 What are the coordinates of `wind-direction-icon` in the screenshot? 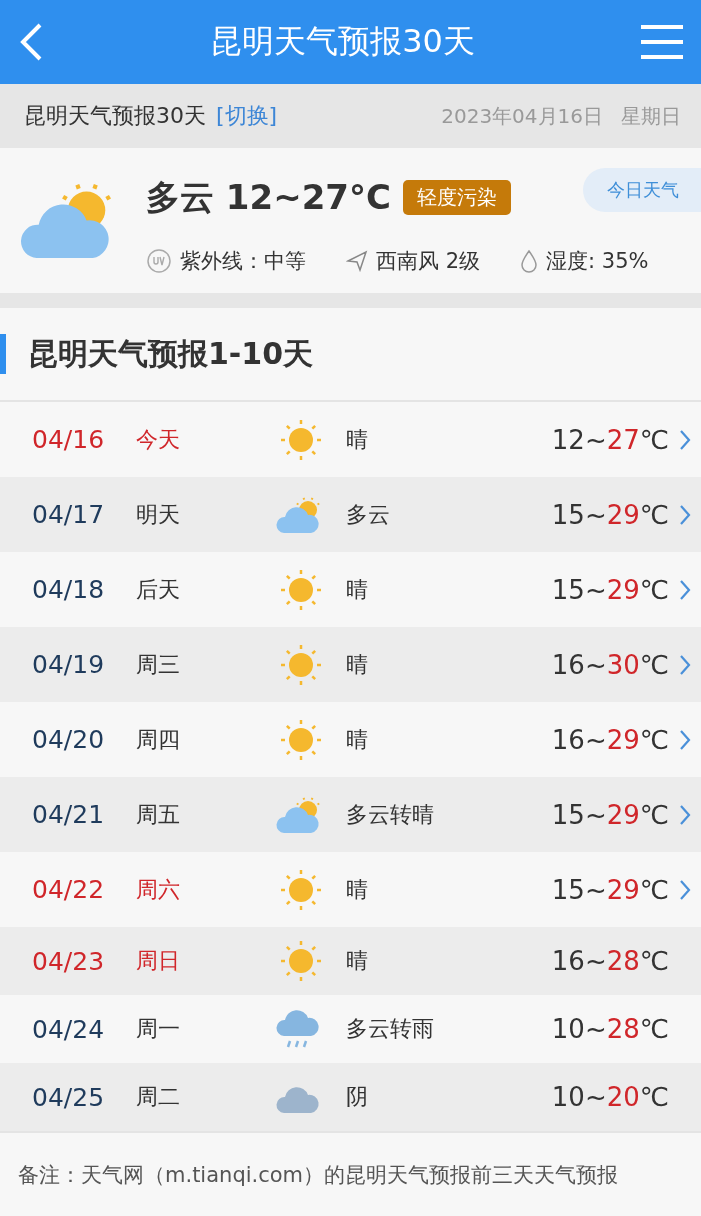 It's located at (357, 260).